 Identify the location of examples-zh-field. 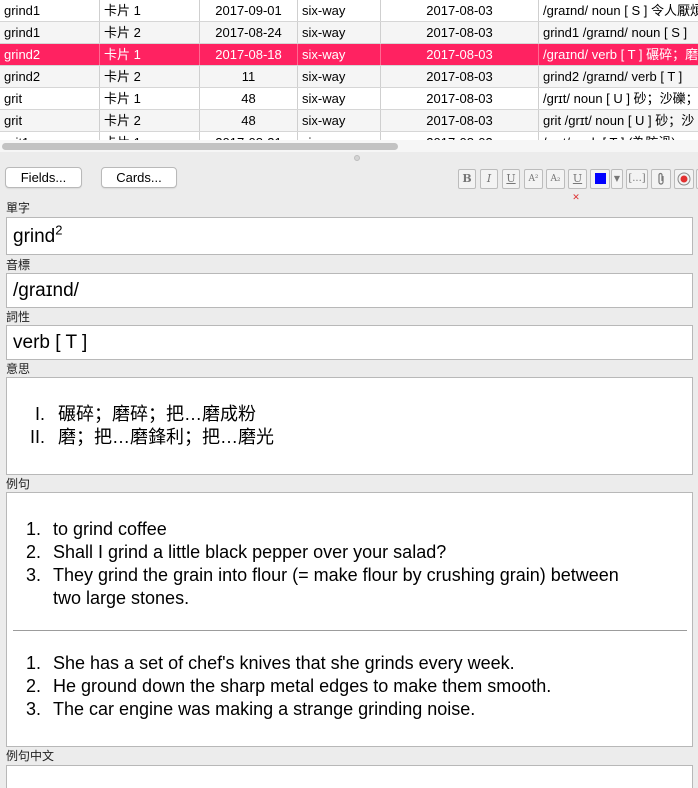
(349, 776).